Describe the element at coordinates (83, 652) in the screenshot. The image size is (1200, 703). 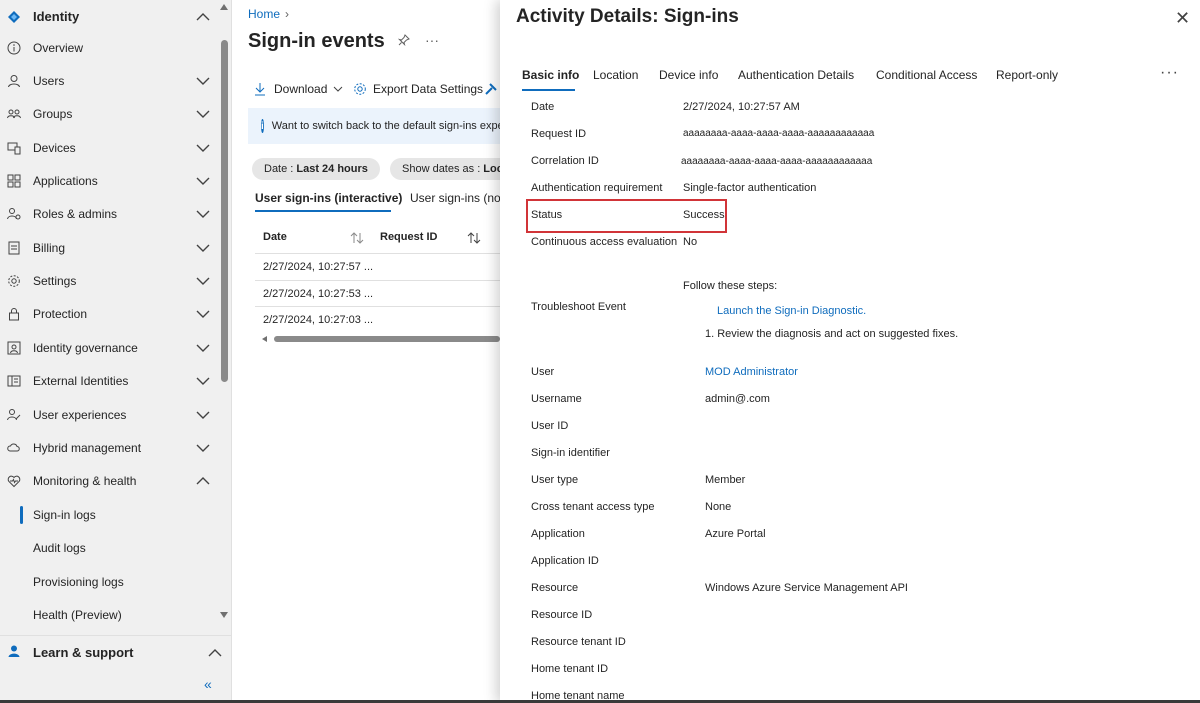
I see `learn-support-label: Learn & support` at that location.